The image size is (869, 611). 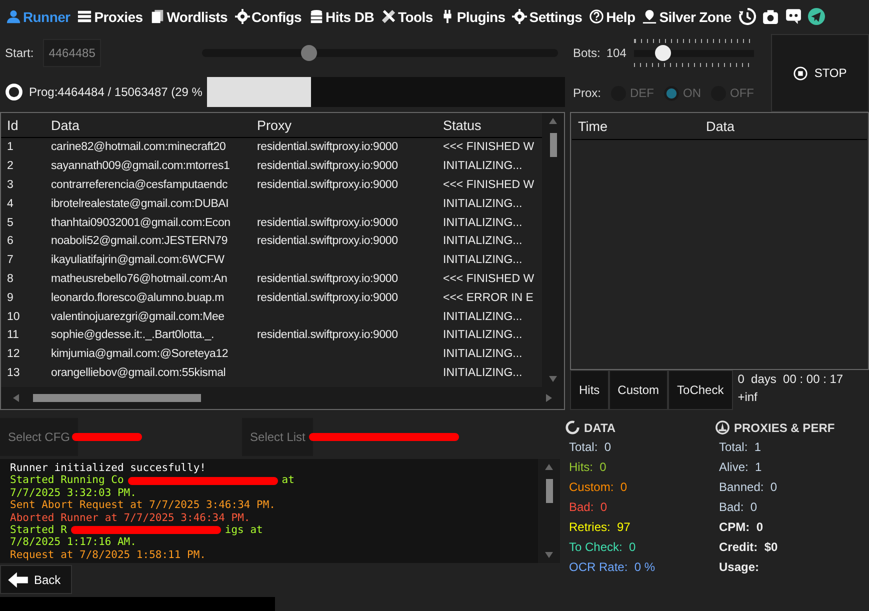 I want to click on table-cell-text: <<< ERROR IN E, so click(x=488, y=298).